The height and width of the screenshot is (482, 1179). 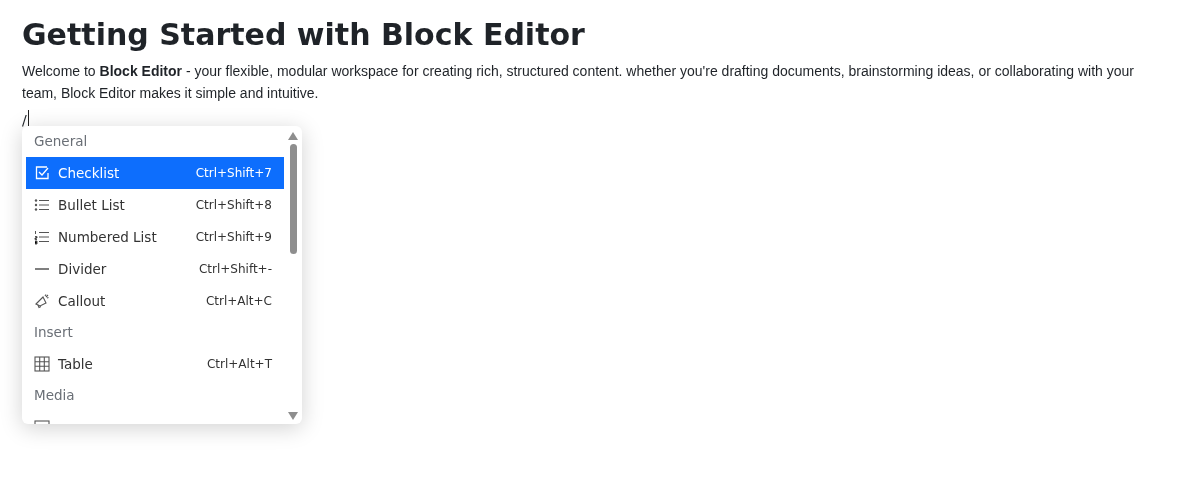 What do you see at coordinates (61, 141) in the screenshot?
I see `group-heading: General` at bounding box center [61, 141].